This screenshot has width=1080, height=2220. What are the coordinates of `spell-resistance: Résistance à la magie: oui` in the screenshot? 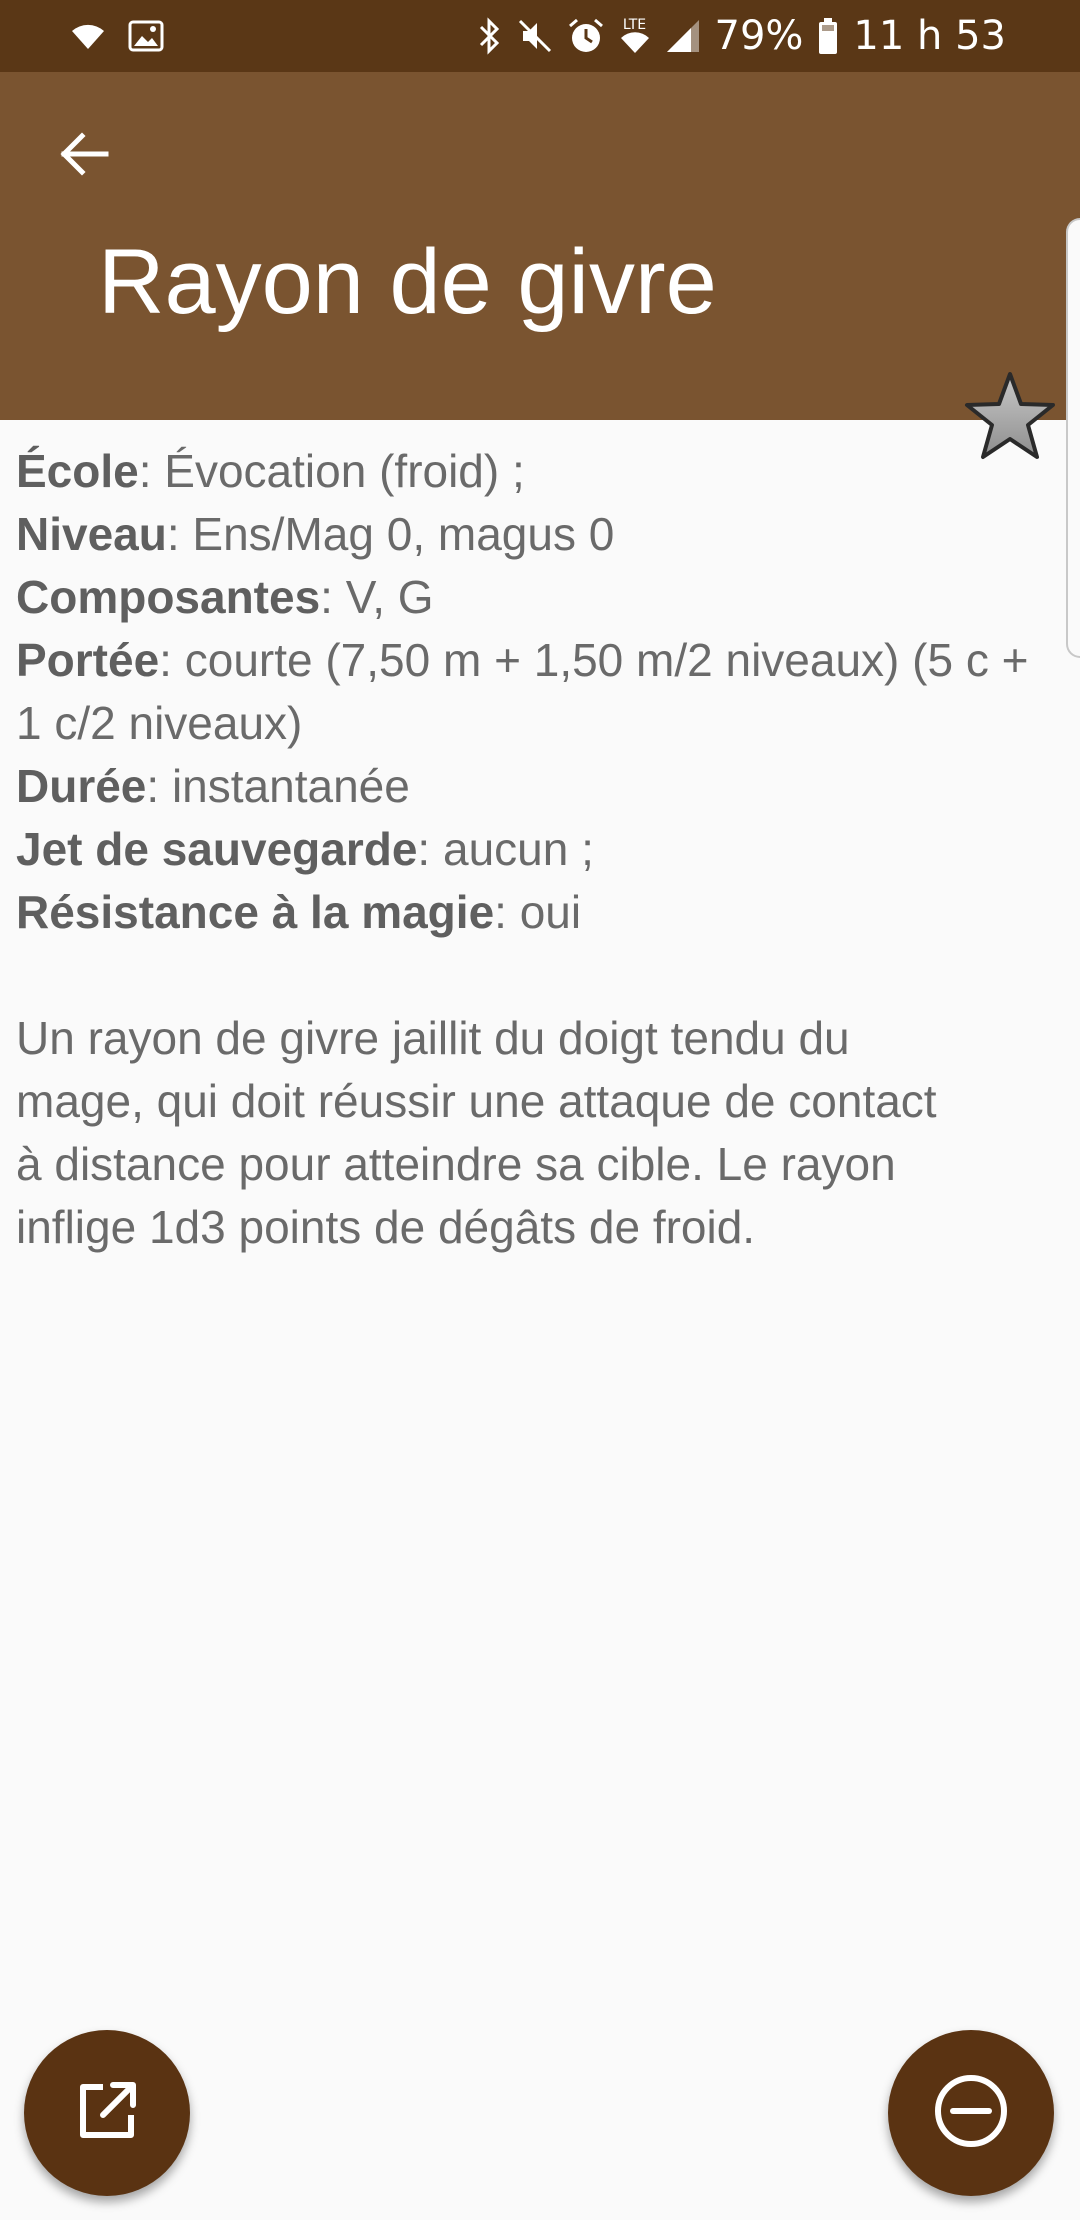 It's located at (531, 912).